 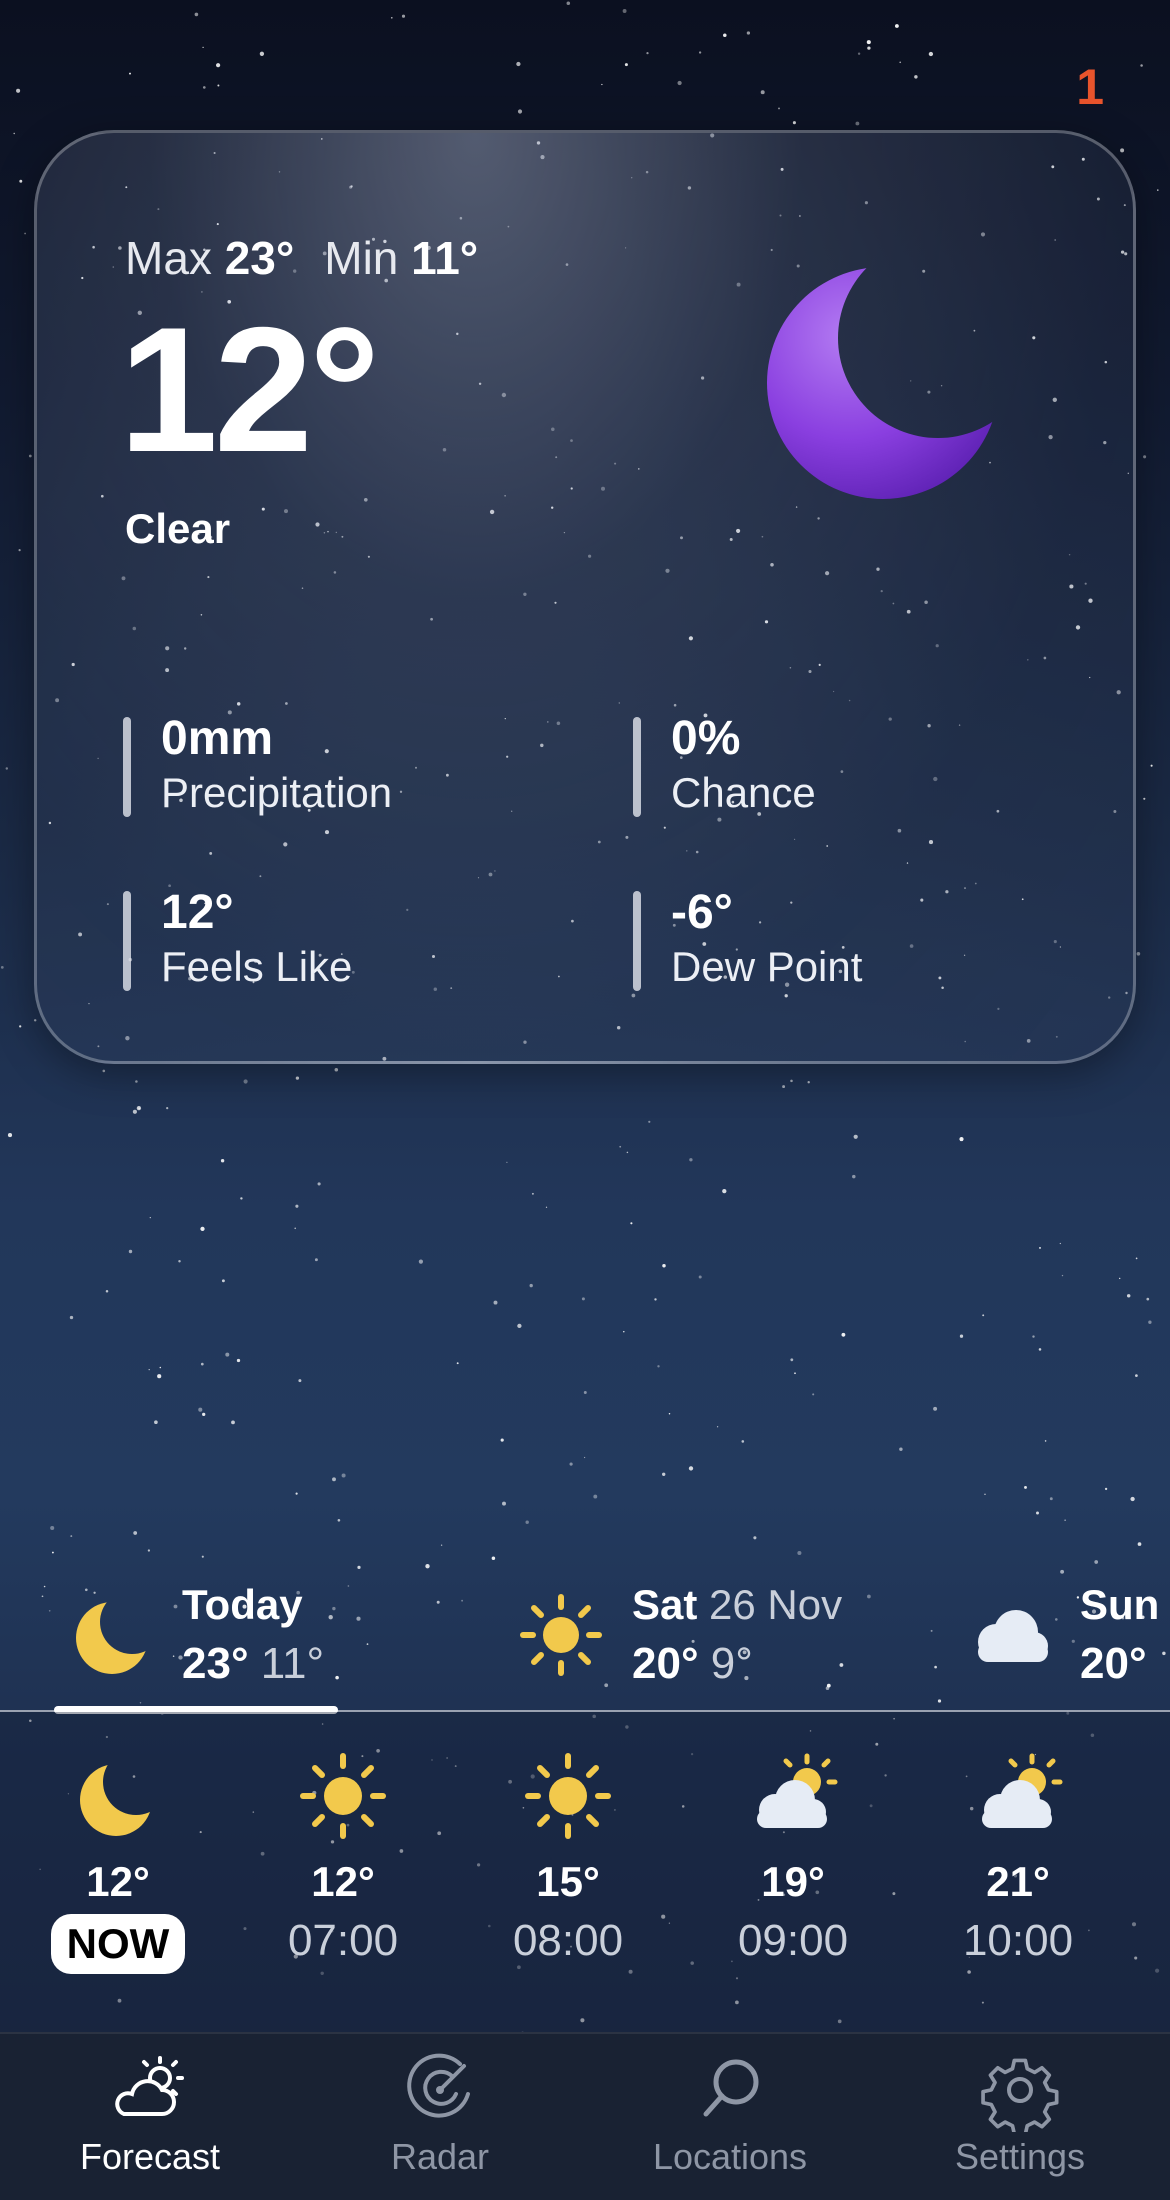 What do you see at coordinates (568, 1881) in the screenshot?
I see `hour-temp: 15°` at bounding box center [568, 1881].